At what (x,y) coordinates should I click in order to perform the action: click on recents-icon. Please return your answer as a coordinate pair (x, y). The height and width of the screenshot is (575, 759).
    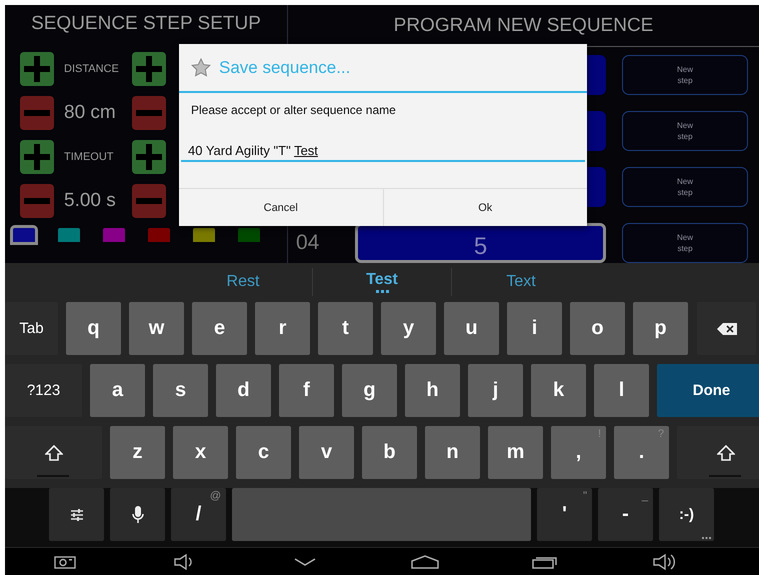
    Looking at the image, I should click on (545, 561).